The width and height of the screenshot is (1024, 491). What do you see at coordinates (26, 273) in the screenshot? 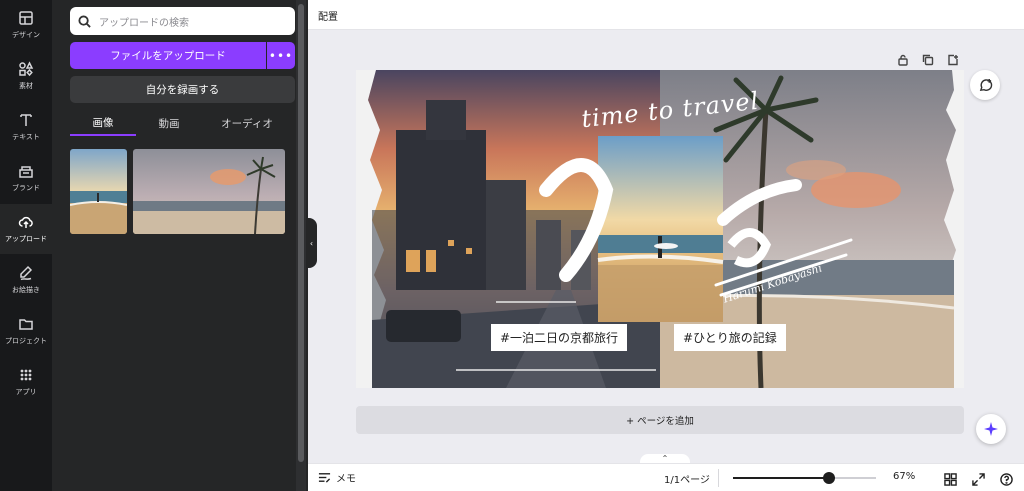
I see `draw-icon` at bounding box center [26, 273].